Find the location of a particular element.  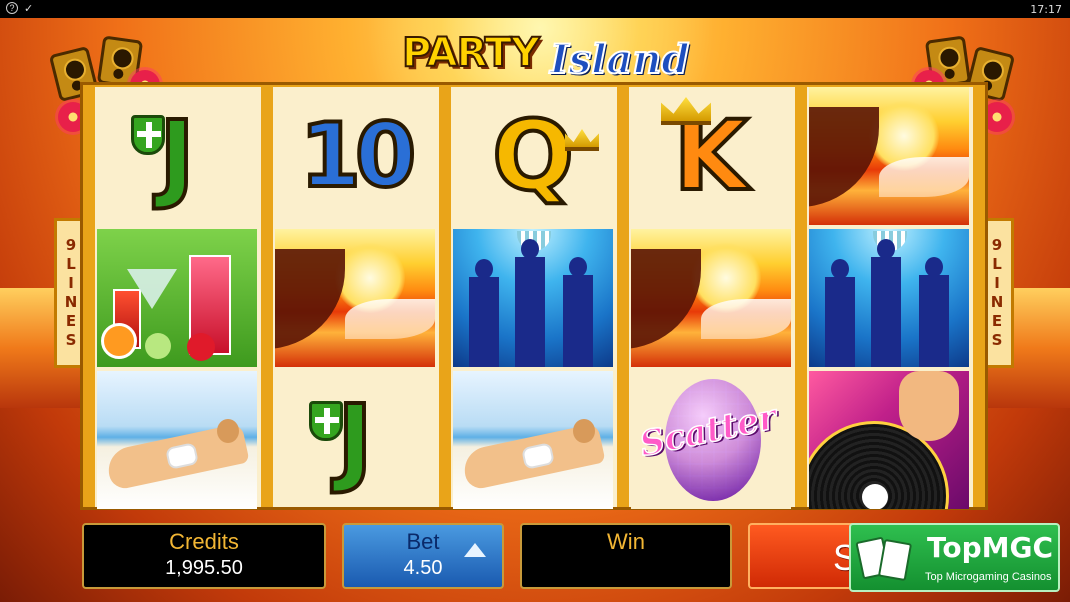

help-icon: ? is located at coordinates (12, 8).